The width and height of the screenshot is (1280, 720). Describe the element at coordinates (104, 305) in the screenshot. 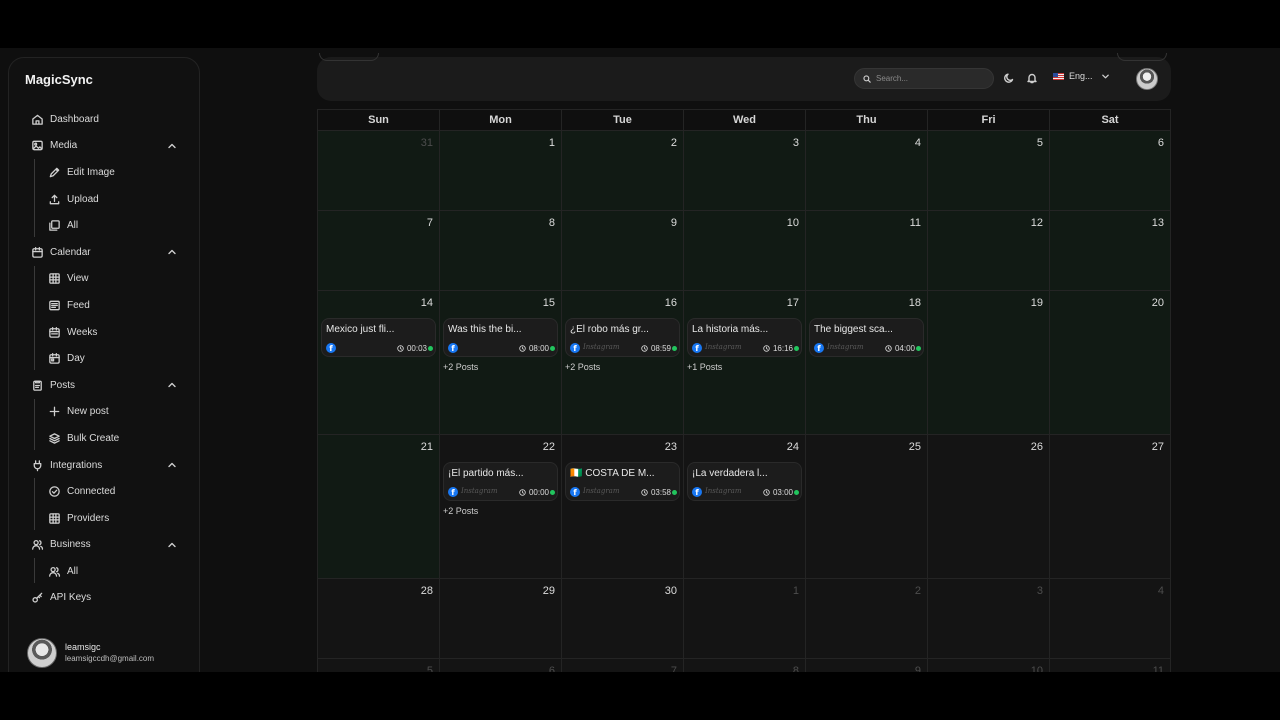

I see `sidebar-item-feed: Feed` at that location.